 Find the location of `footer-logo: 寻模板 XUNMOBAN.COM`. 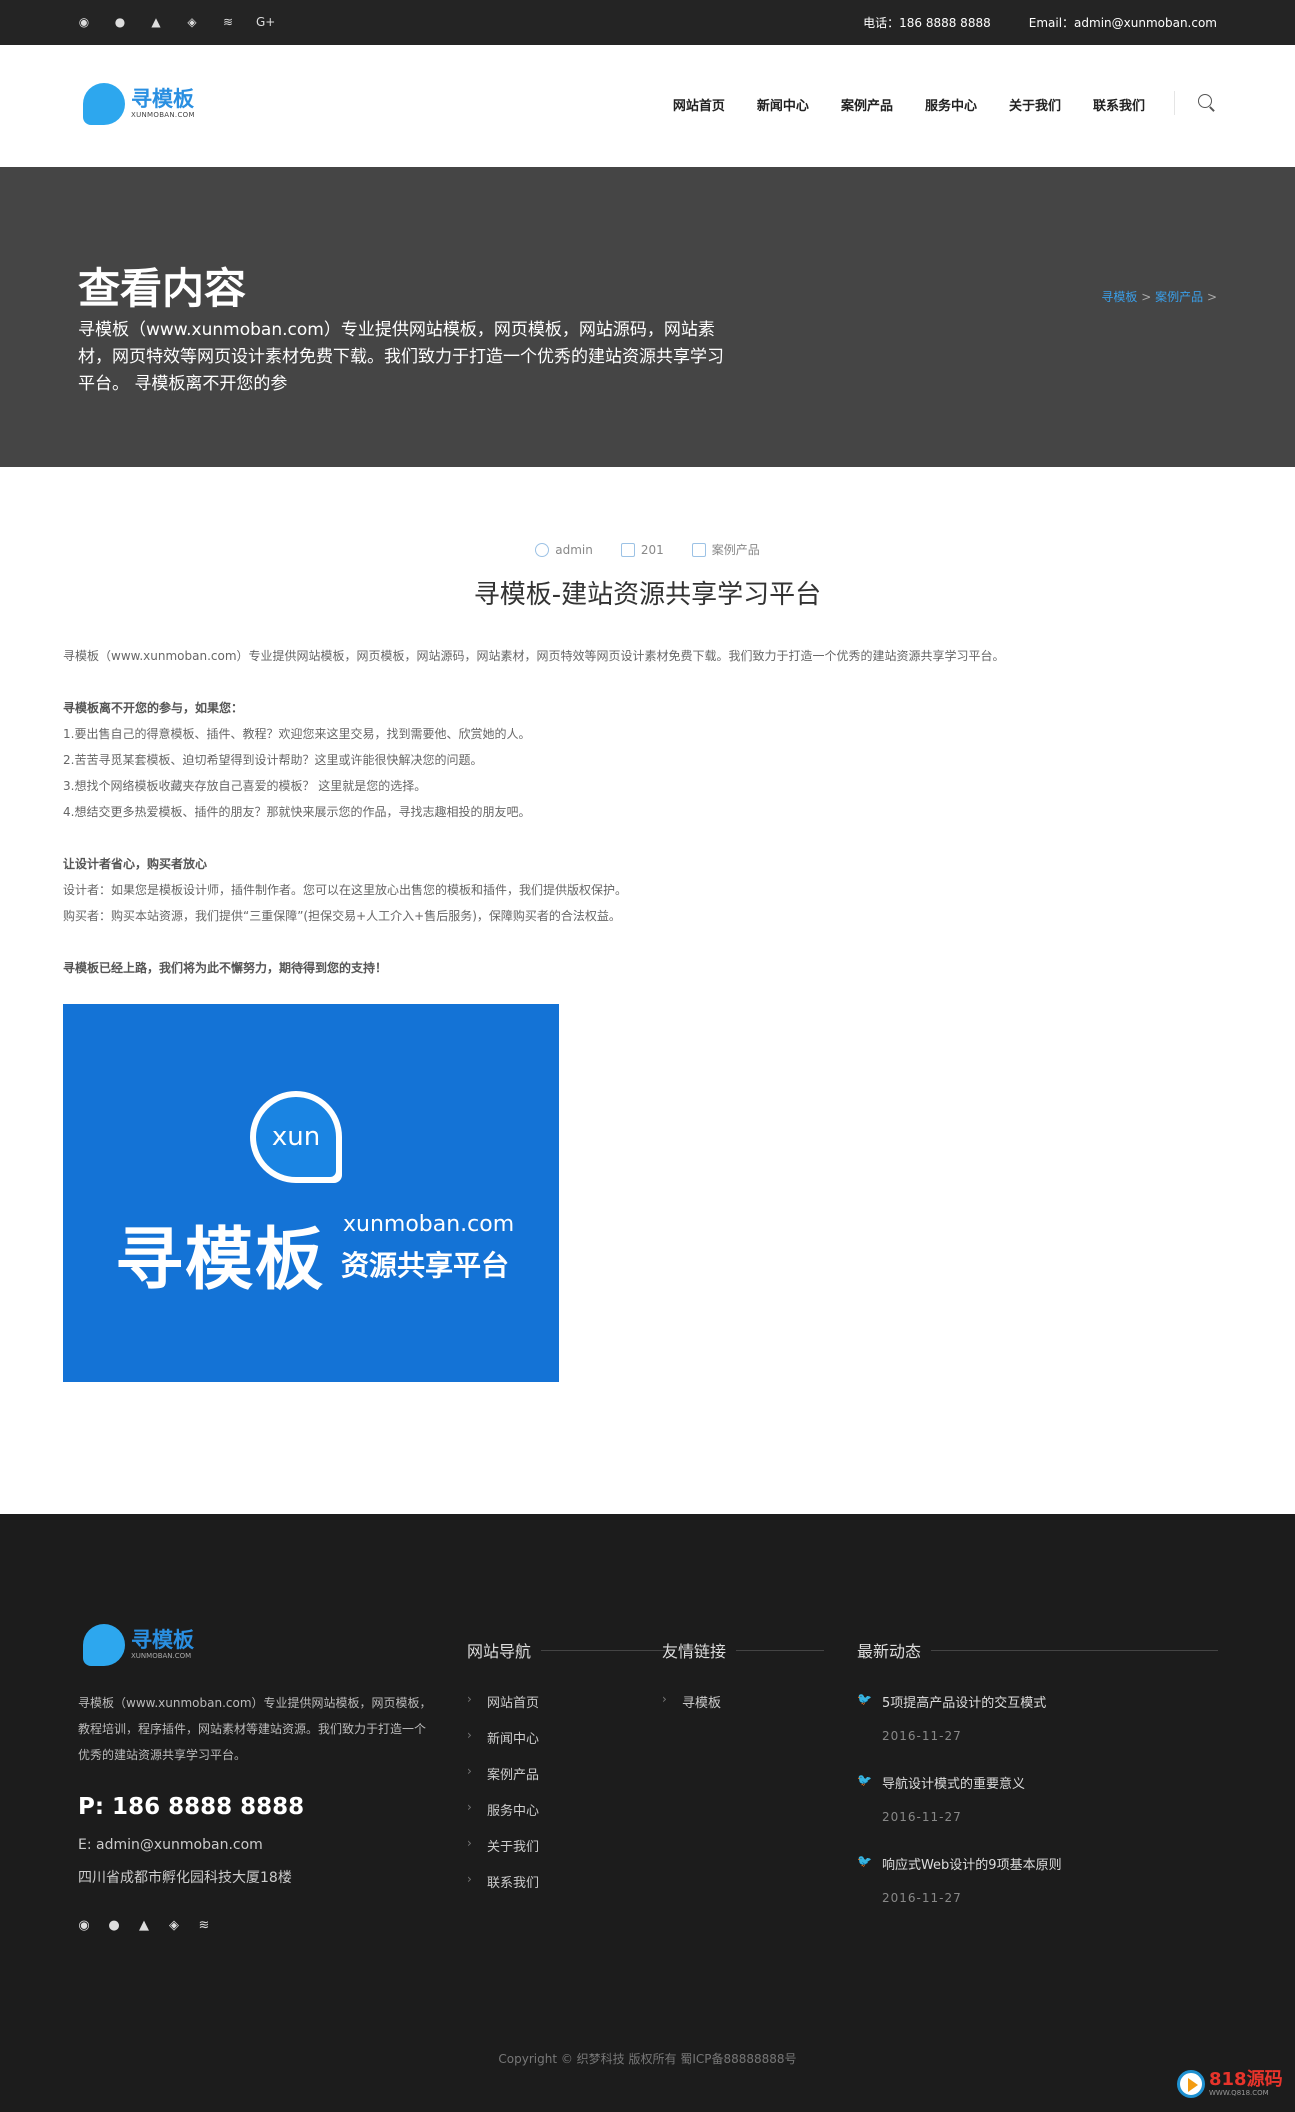

footer-logo: 寻模板 XUNMOBAN.COM is located at coordinates (138, 1645).